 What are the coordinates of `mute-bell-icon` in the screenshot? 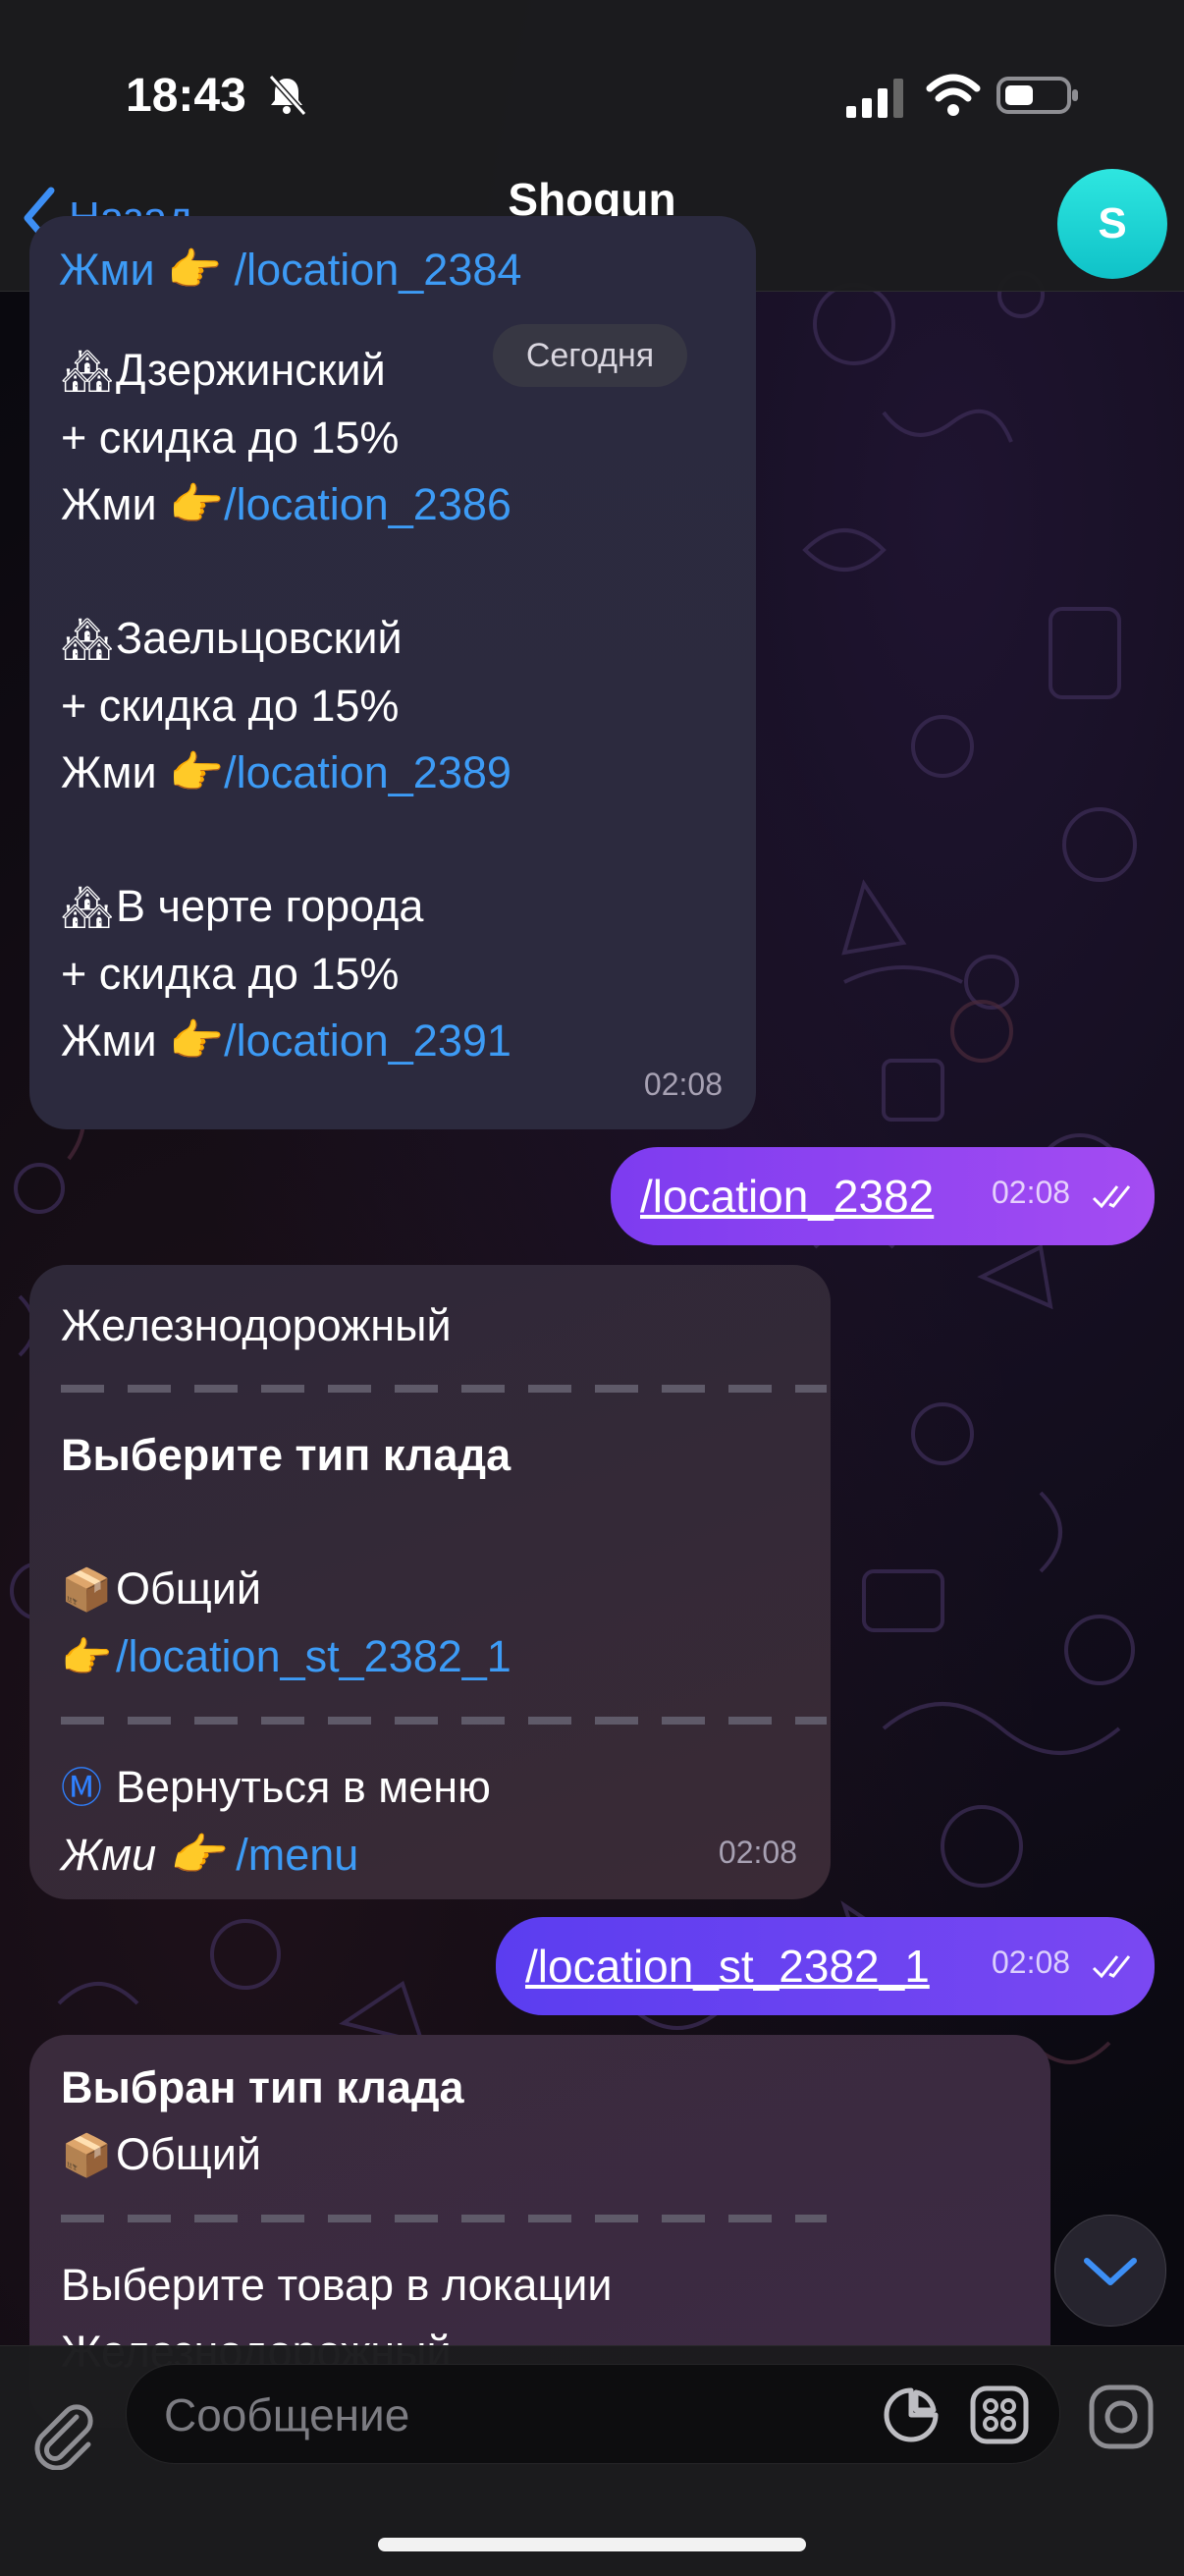 It's located at (287, 95).